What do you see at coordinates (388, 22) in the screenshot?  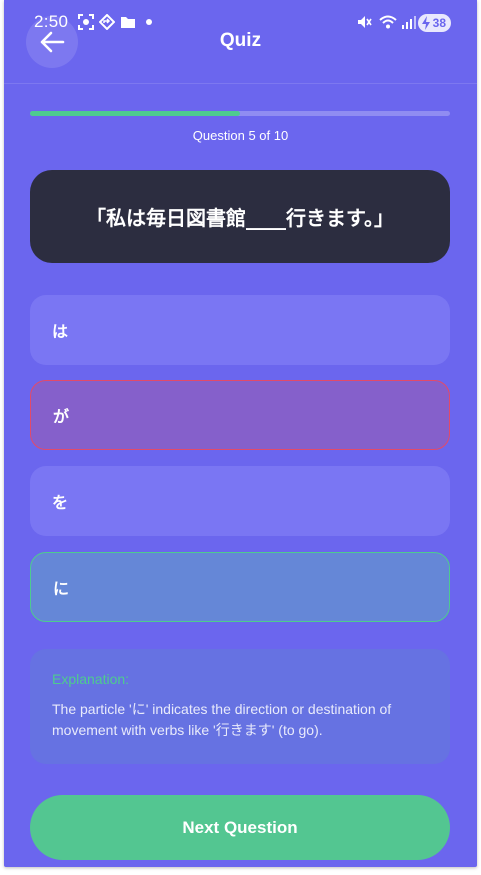 I see `wifi-icon` at bounding box center [388, 22].